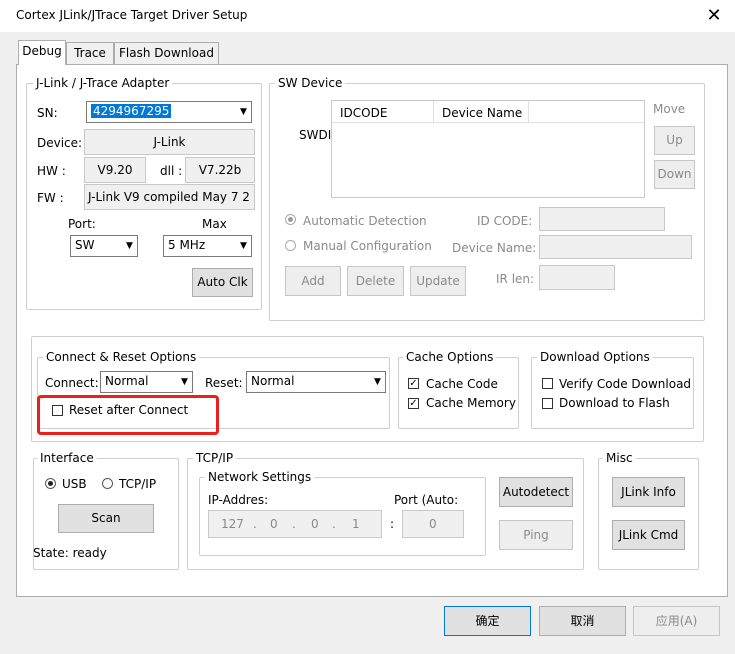  Describe the element at coordinates (674, 140) in the screenshot. I see `up-button: Up` at that location.